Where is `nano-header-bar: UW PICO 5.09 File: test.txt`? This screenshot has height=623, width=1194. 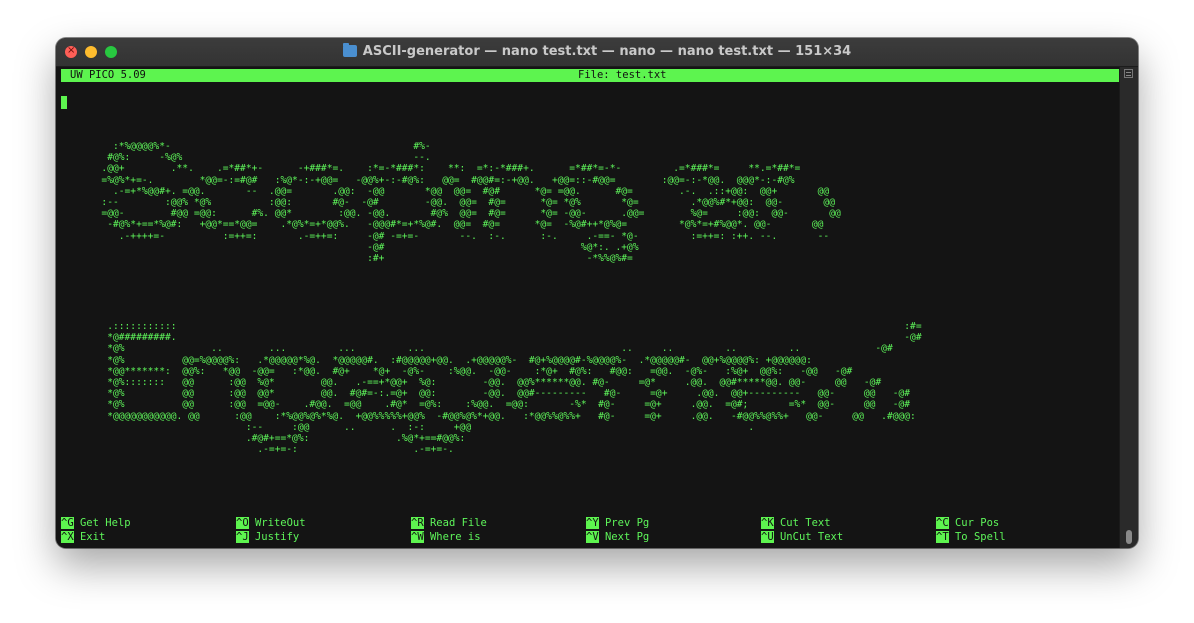
nano-header-bar: UW PICO 5.09 File: test.txt is located at coordinates (590, 75).